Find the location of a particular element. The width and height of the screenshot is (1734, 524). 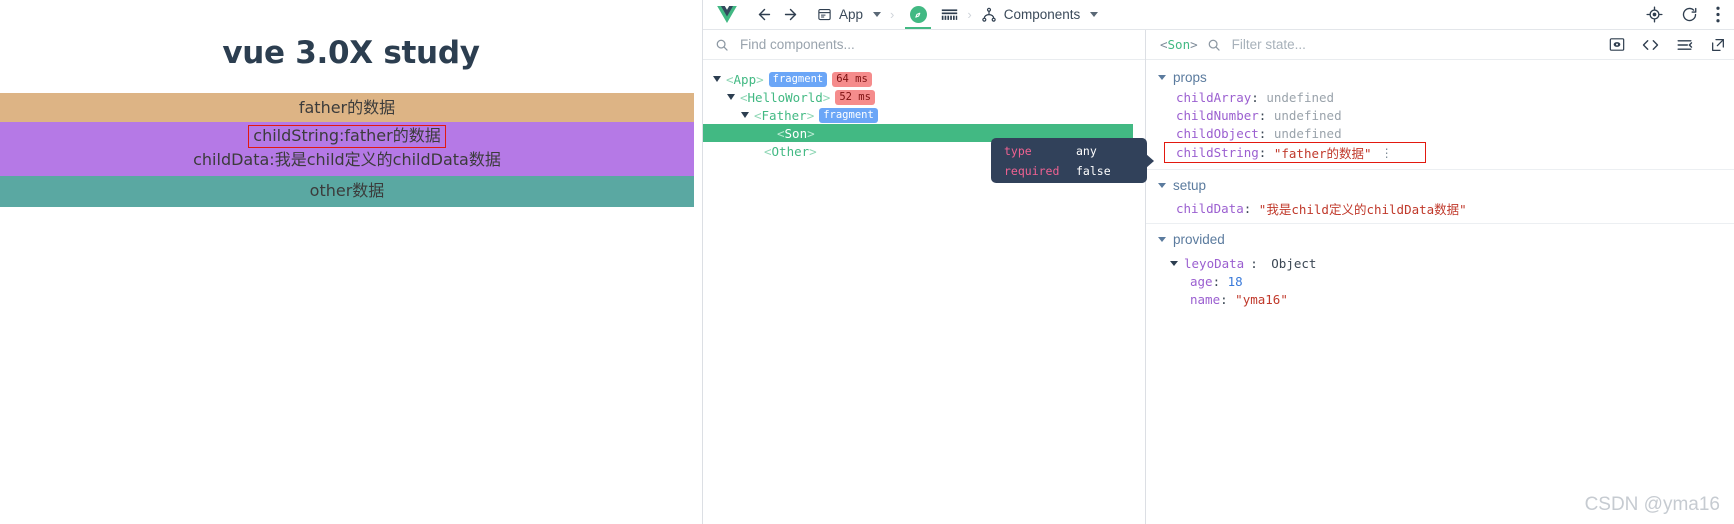

tab-components-compass is located at coordinates (918, 14).